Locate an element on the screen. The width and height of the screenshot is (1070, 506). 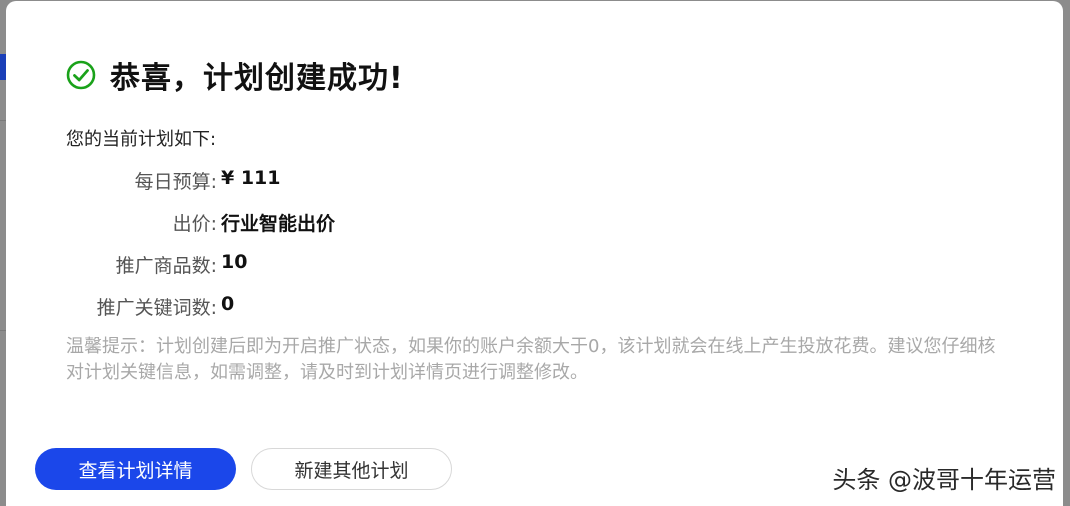
create-other-plan-button: 新建其他计划 is located at coordinates (351, 469).